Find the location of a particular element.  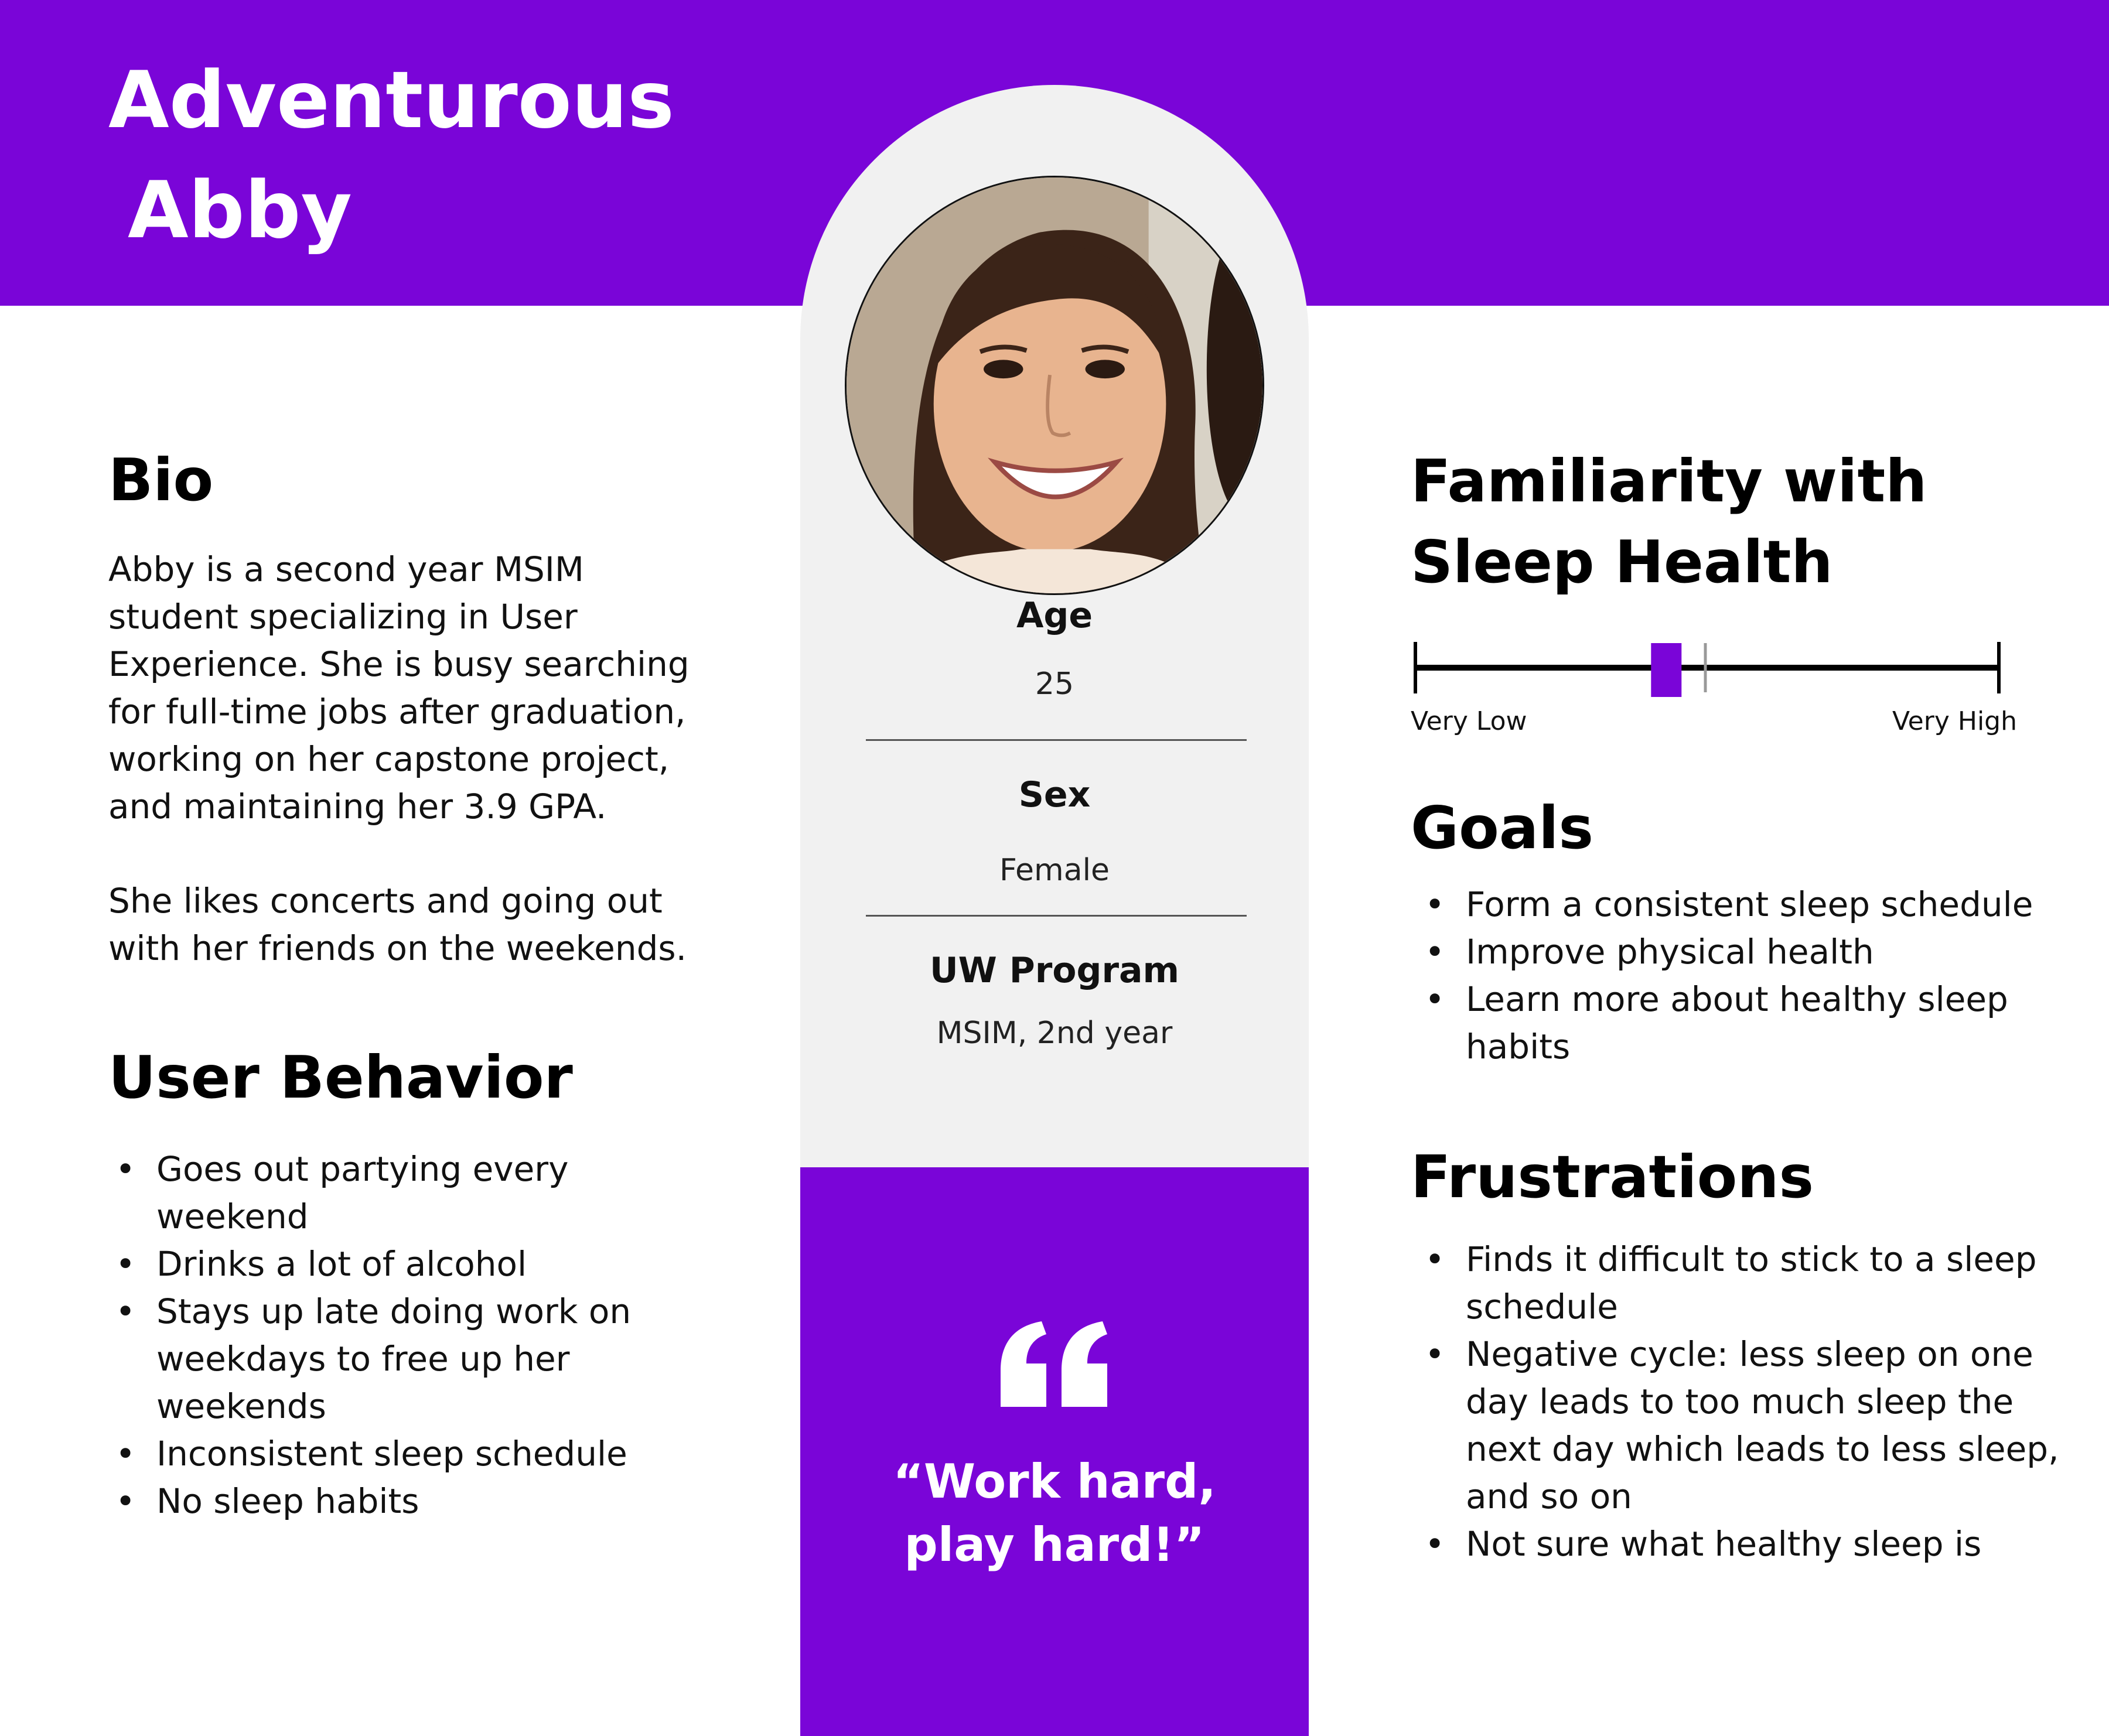

age-label: Age is located at coordinates (1054, 616).